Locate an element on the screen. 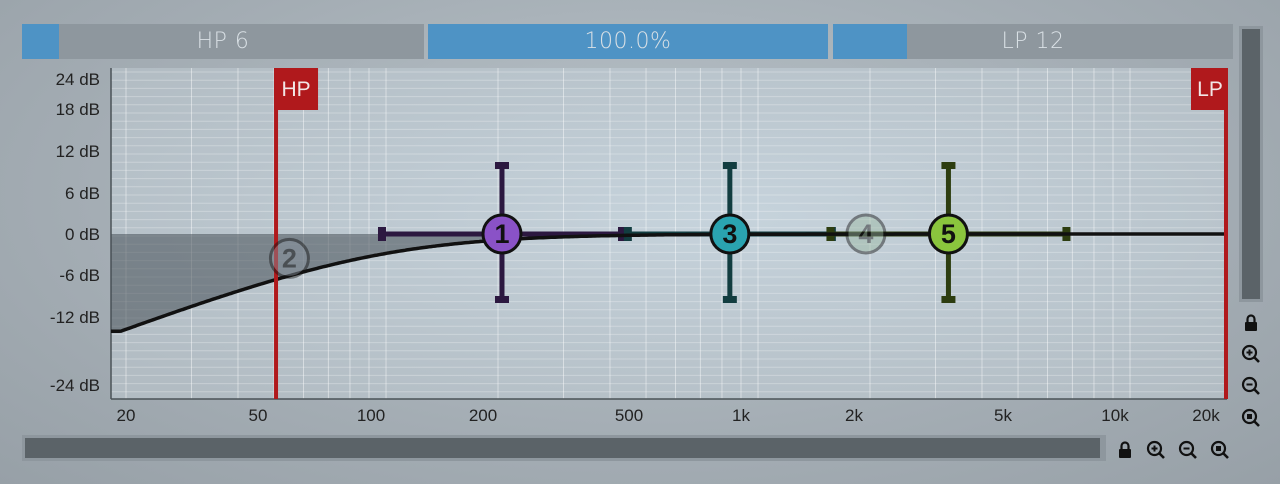 The image size is (1280, 484). band-node-5: 5 is located at coordinates (948, 234).